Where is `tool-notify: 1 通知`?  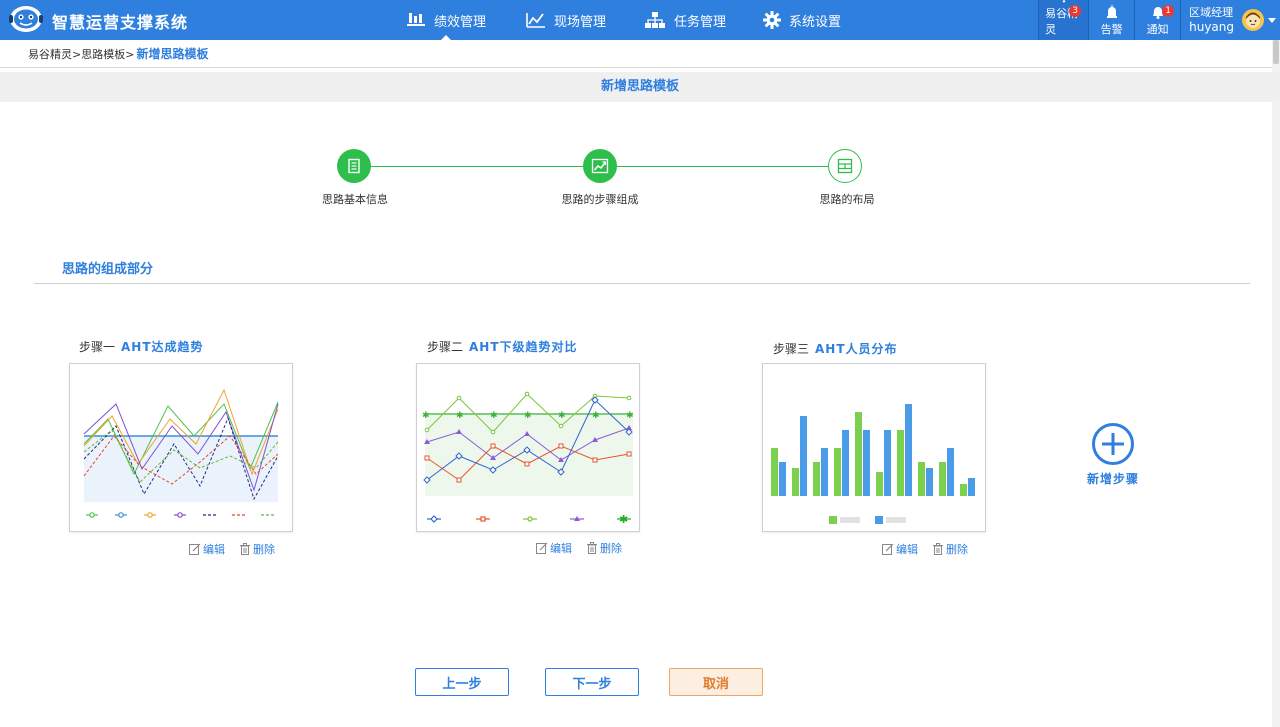
tool-notify: 1 通知 is located at coordinates (1157, 20).